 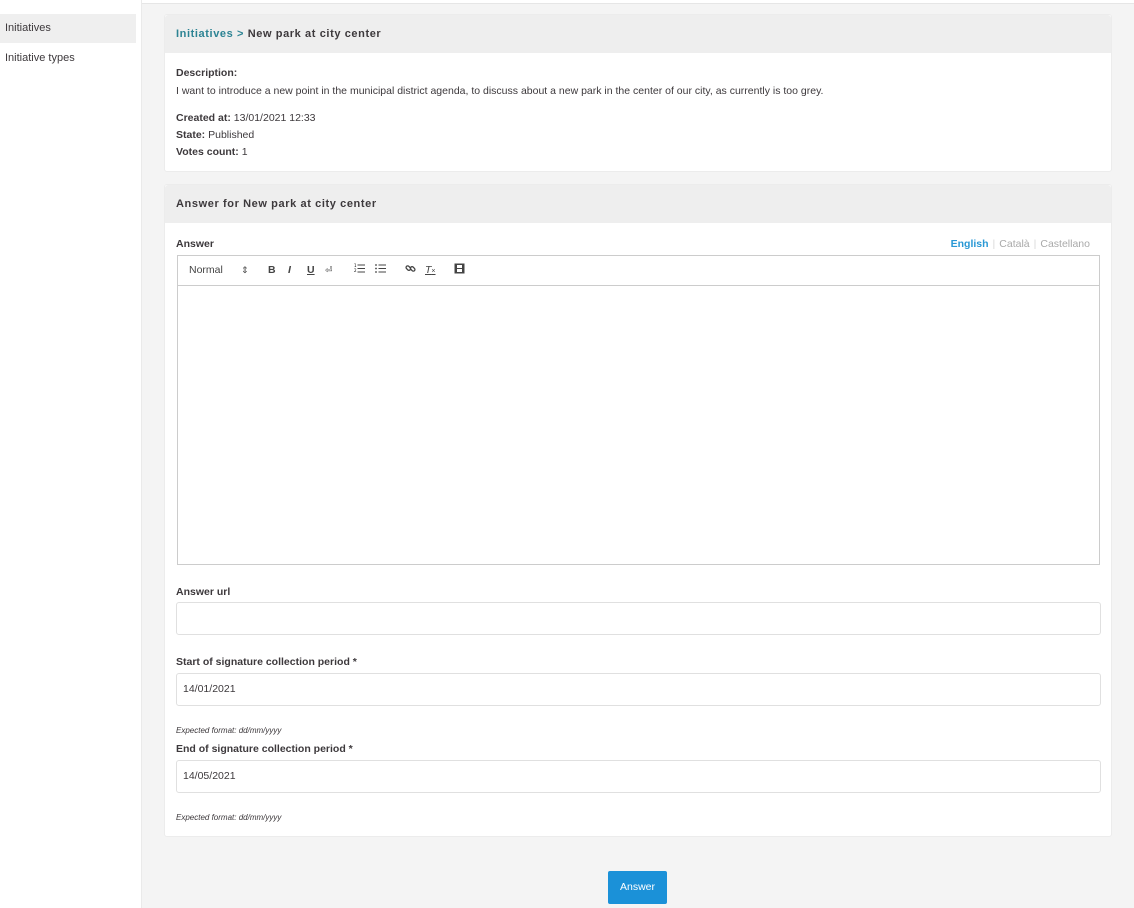 I want to click on tab-catala: Català, so click(x=1014, y=244).